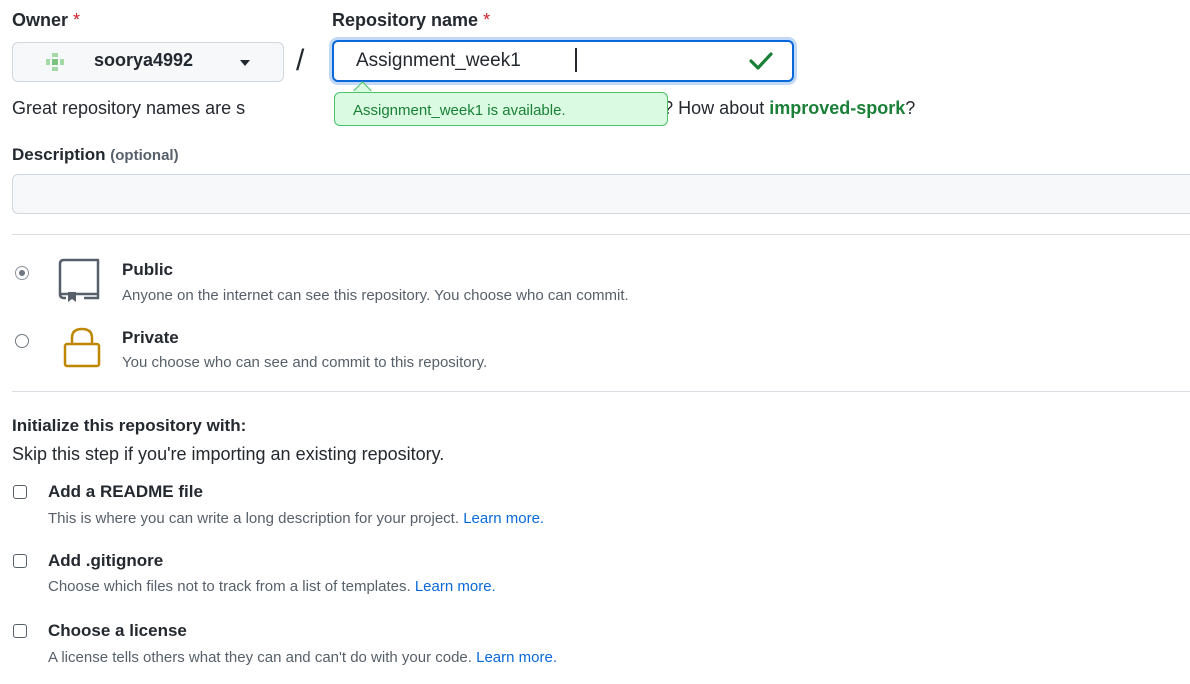 This screenshot has width=1190, height=684. I want to click on repo-icon, so click(79, 280).